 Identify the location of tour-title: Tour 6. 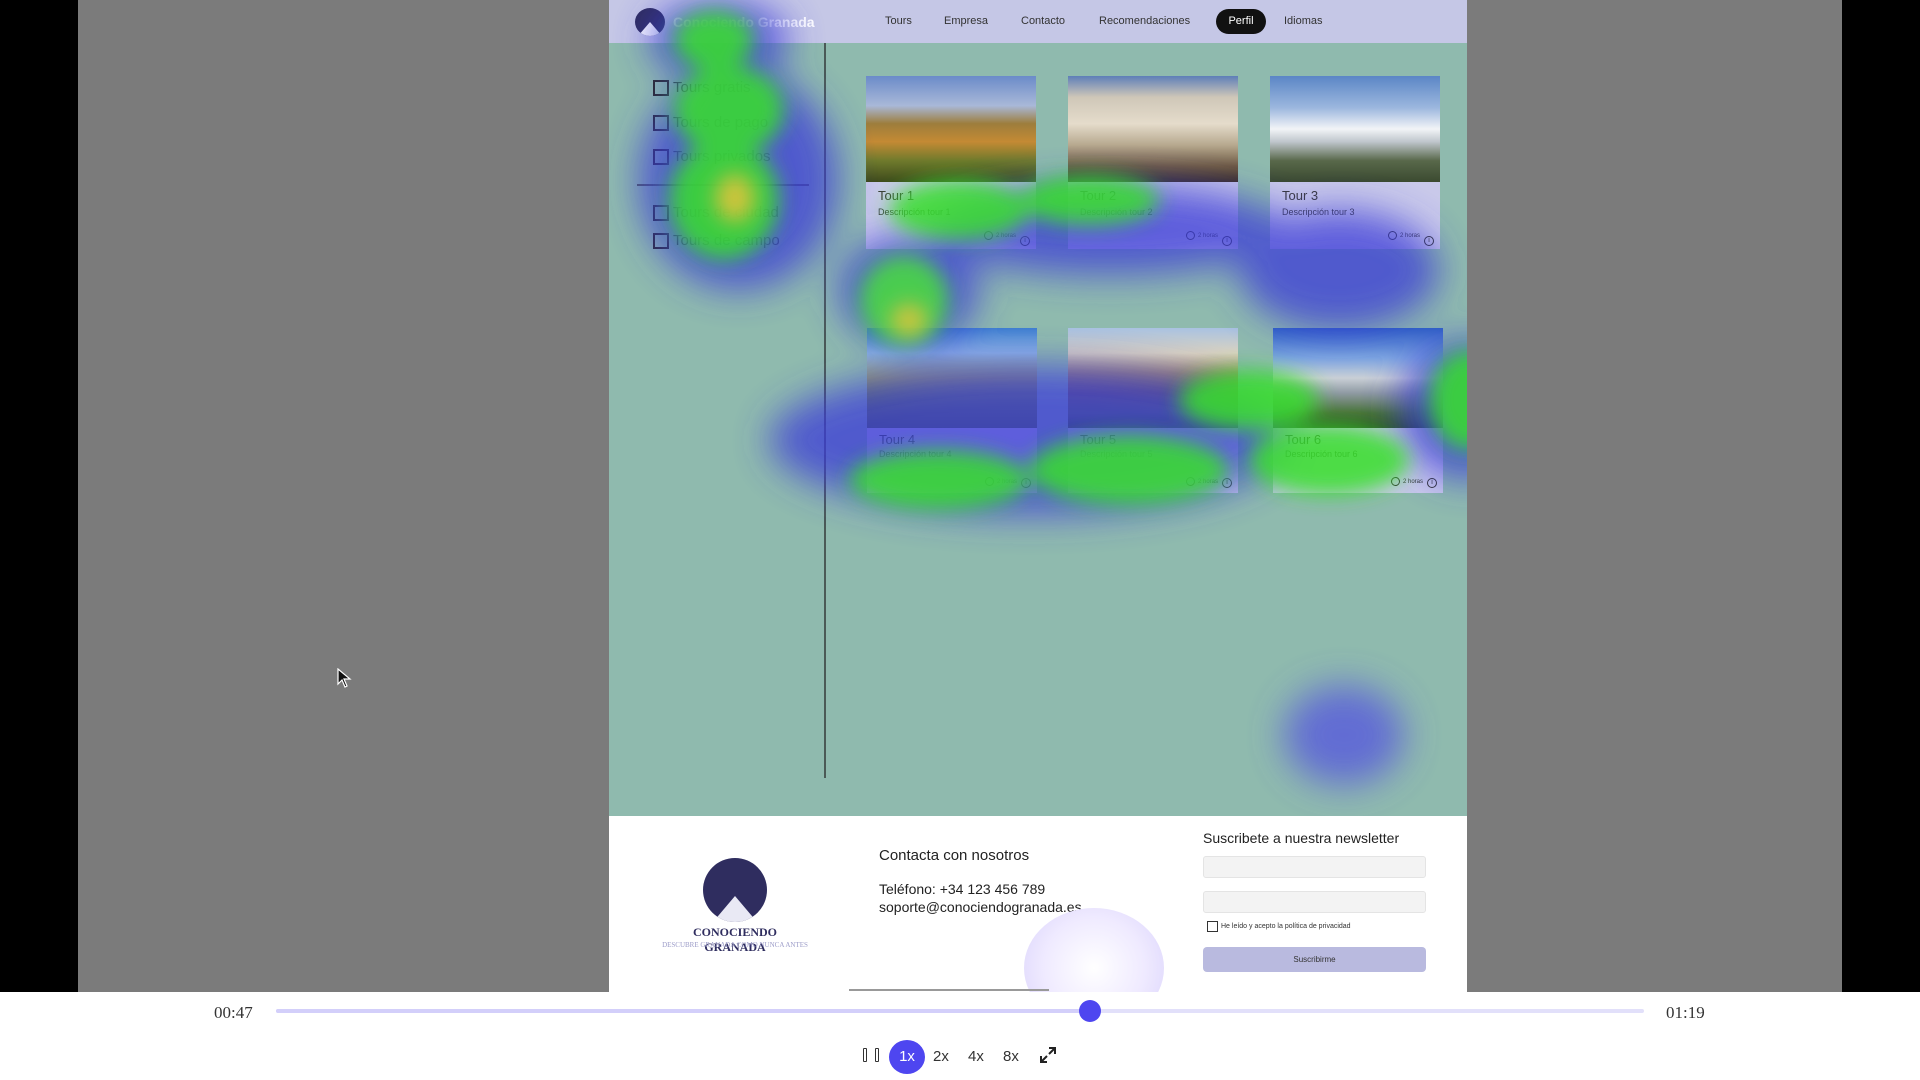
(1303, 439).